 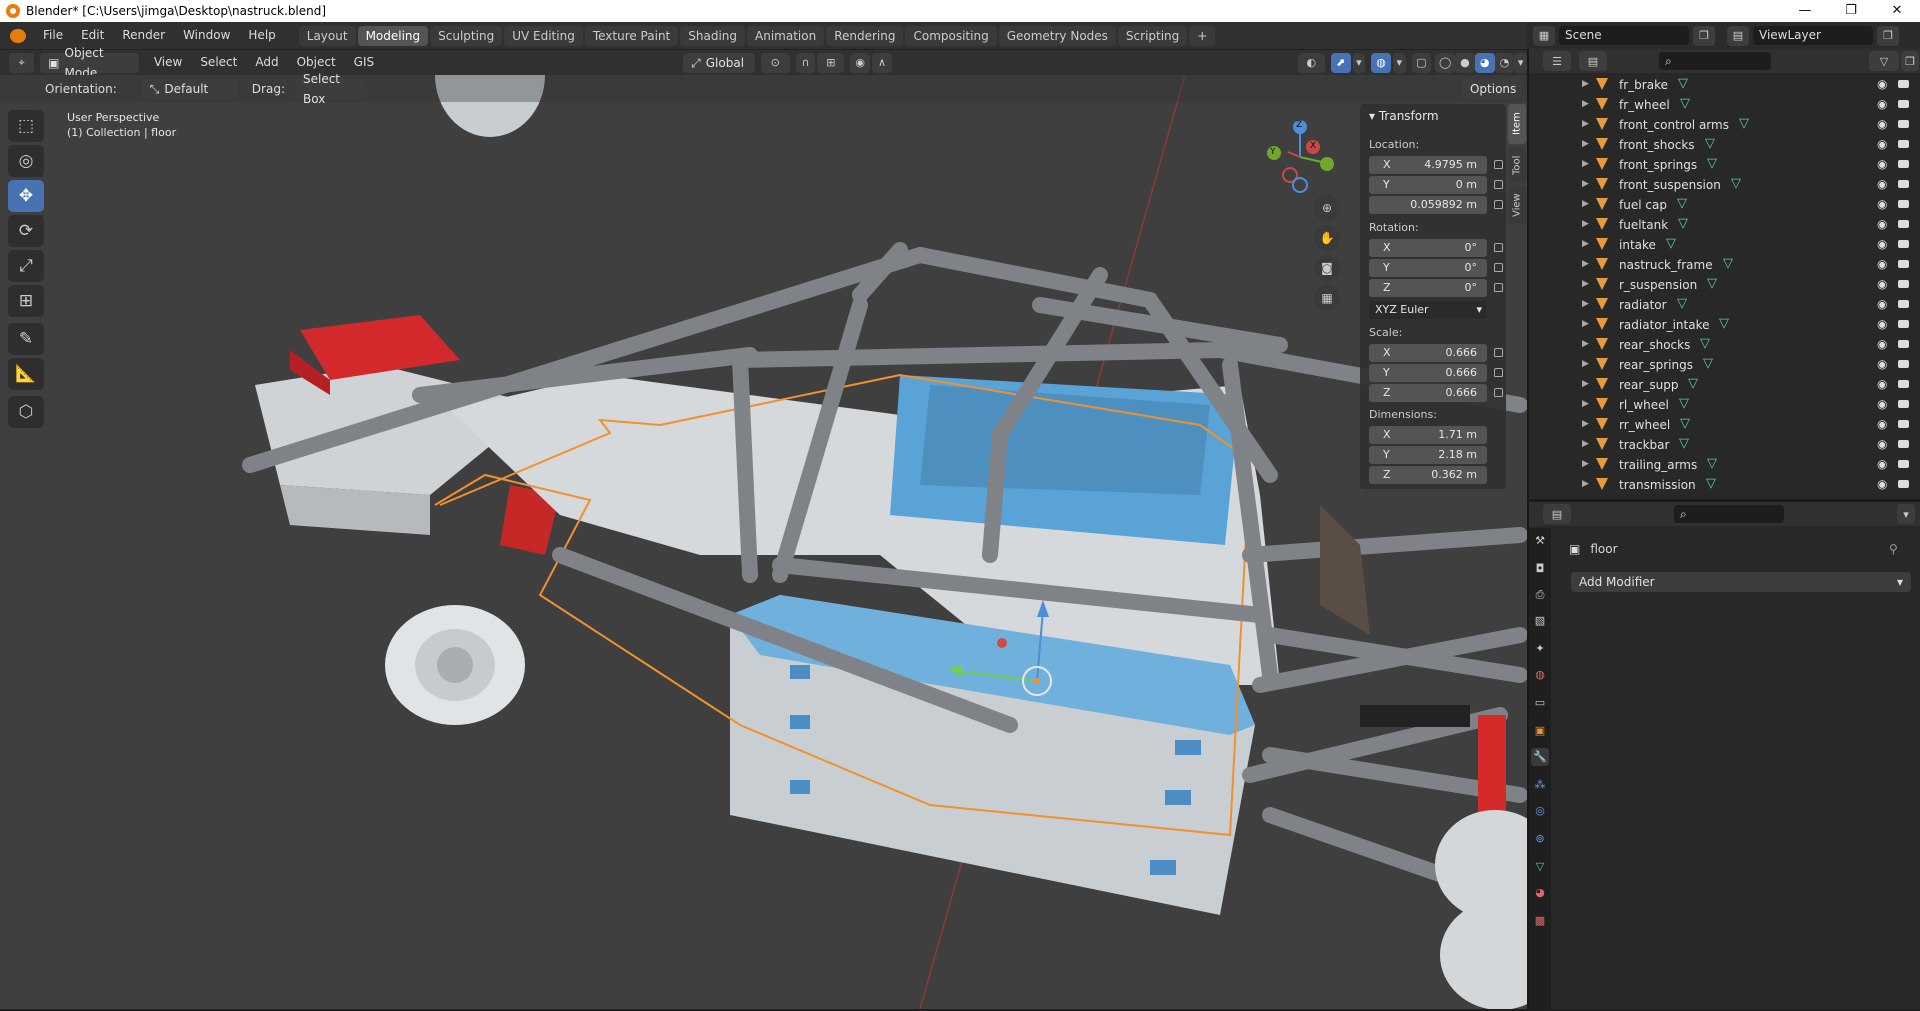 What do you see at coordinates (1421, 62) in the screenshot?
I see `xray-toggle-icon: ▢` at bounding box center [1421, 62].